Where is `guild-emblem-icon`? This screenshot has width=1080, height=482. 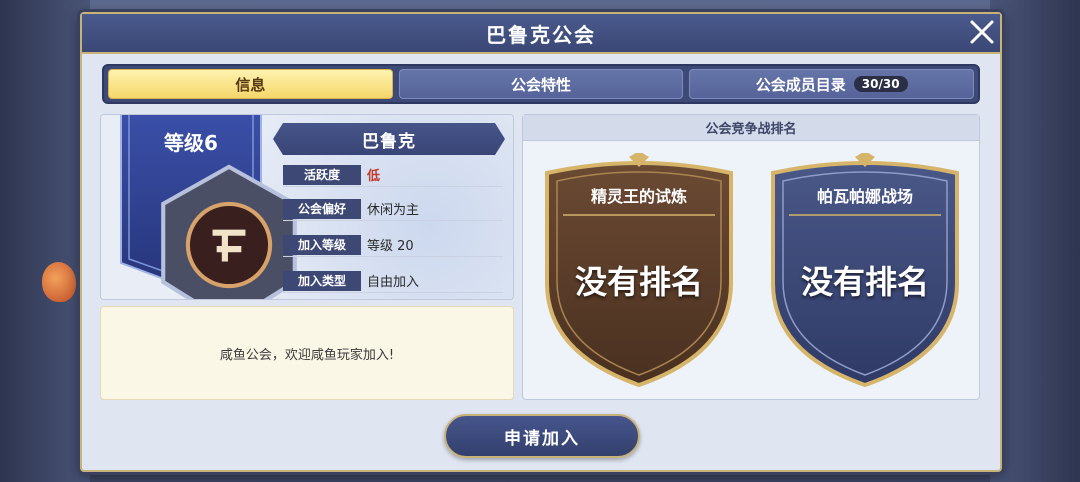 guild-emblem-icon is located at coordinates (226, 228).